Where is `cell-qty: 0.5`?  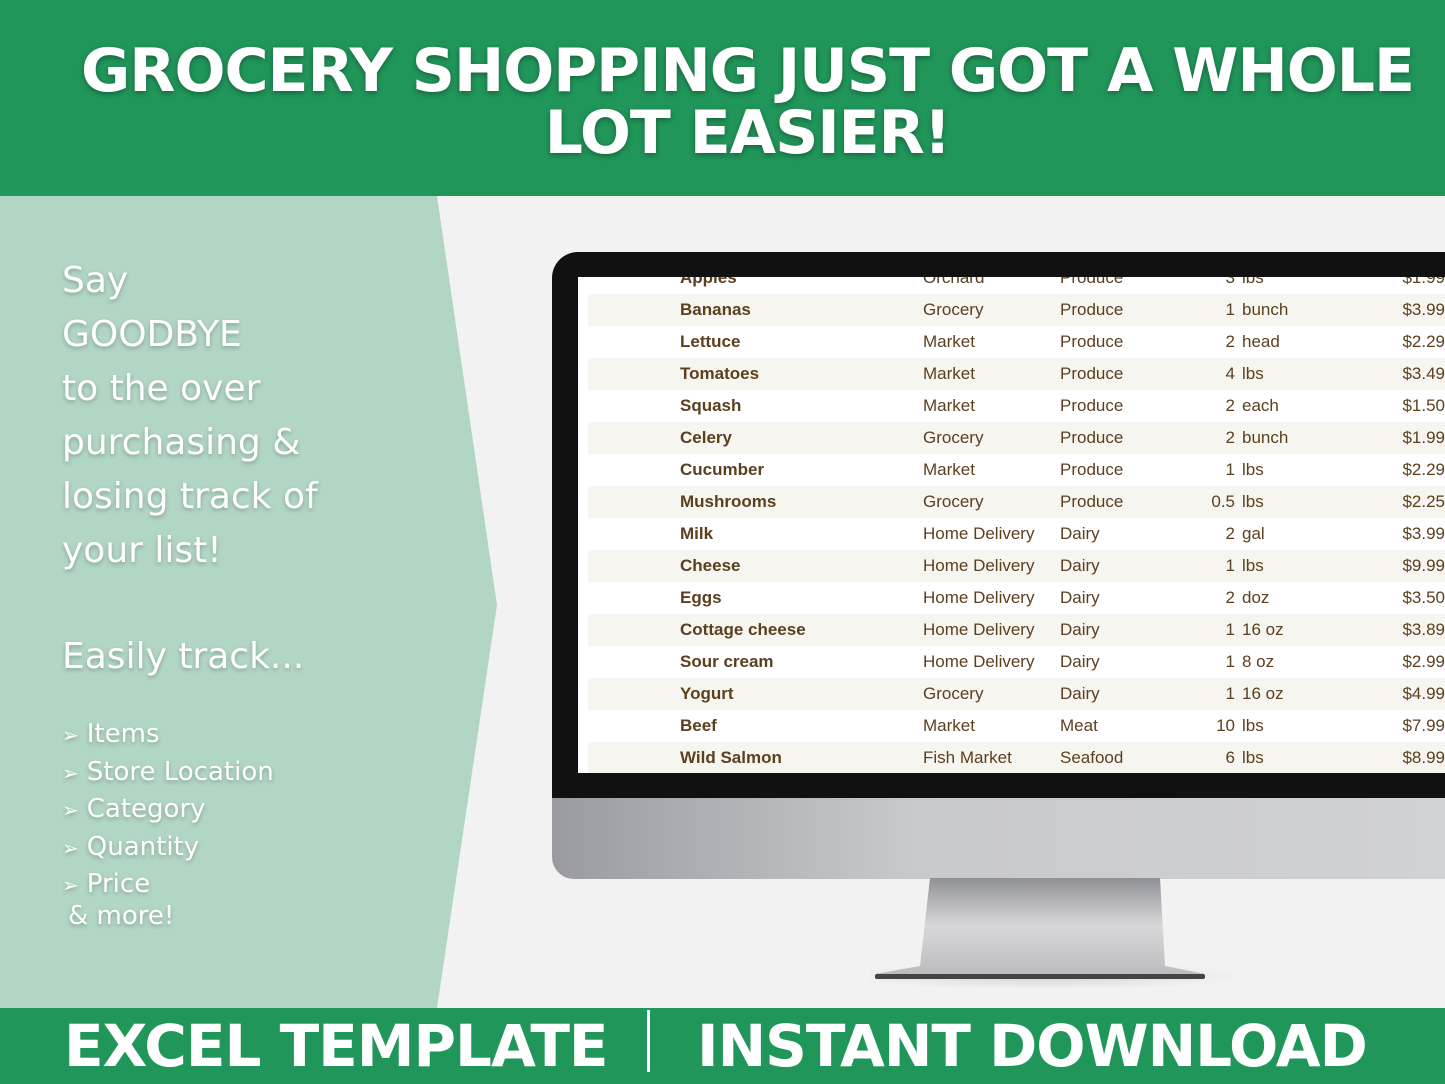
cell-qty: 0.5 is located at coordinates (1223, 502).